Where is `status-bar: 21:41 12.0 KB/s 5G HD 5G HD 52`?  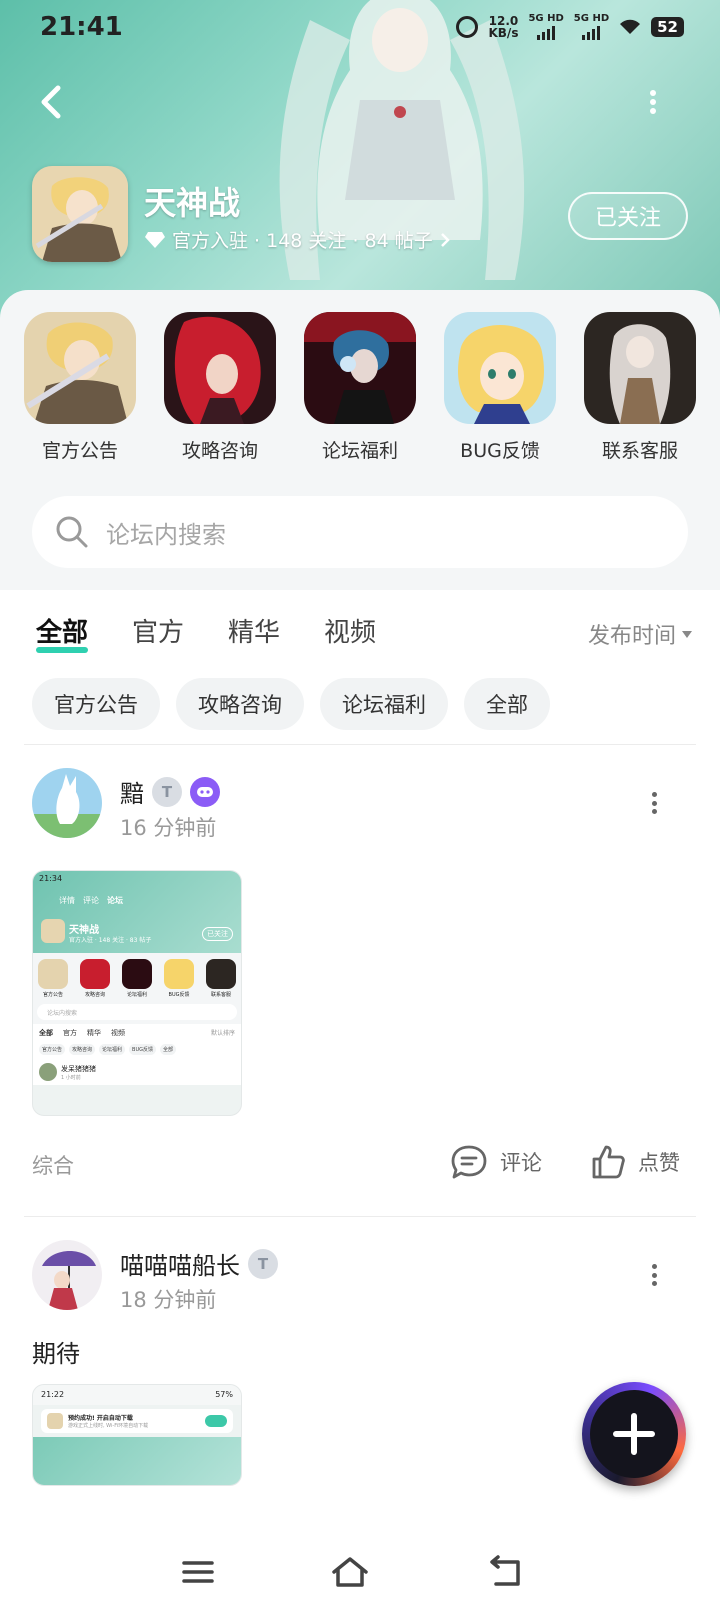
status-bar: 21:41 12.0 KB/s 5G HD 5G HD 52 is located at coordinates (360, 28).